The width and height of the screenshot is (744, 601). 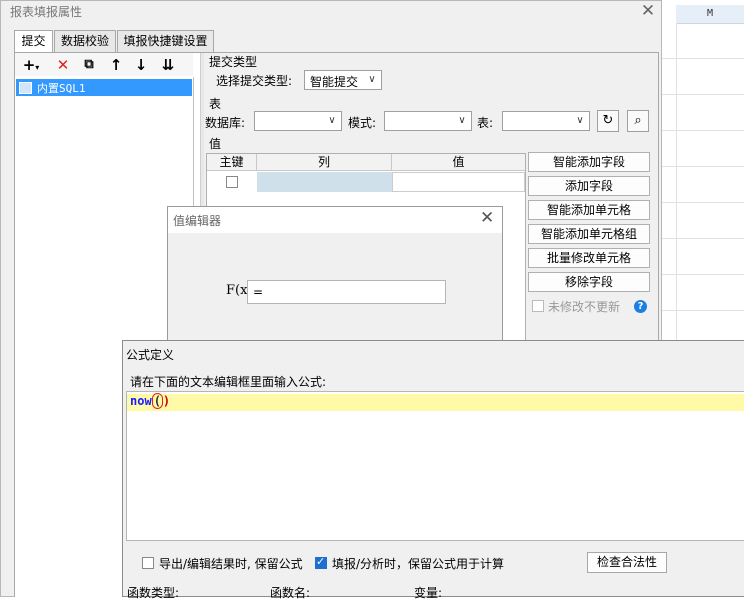 I want to click on add-icon: +▾, so click(x=31, y=65).